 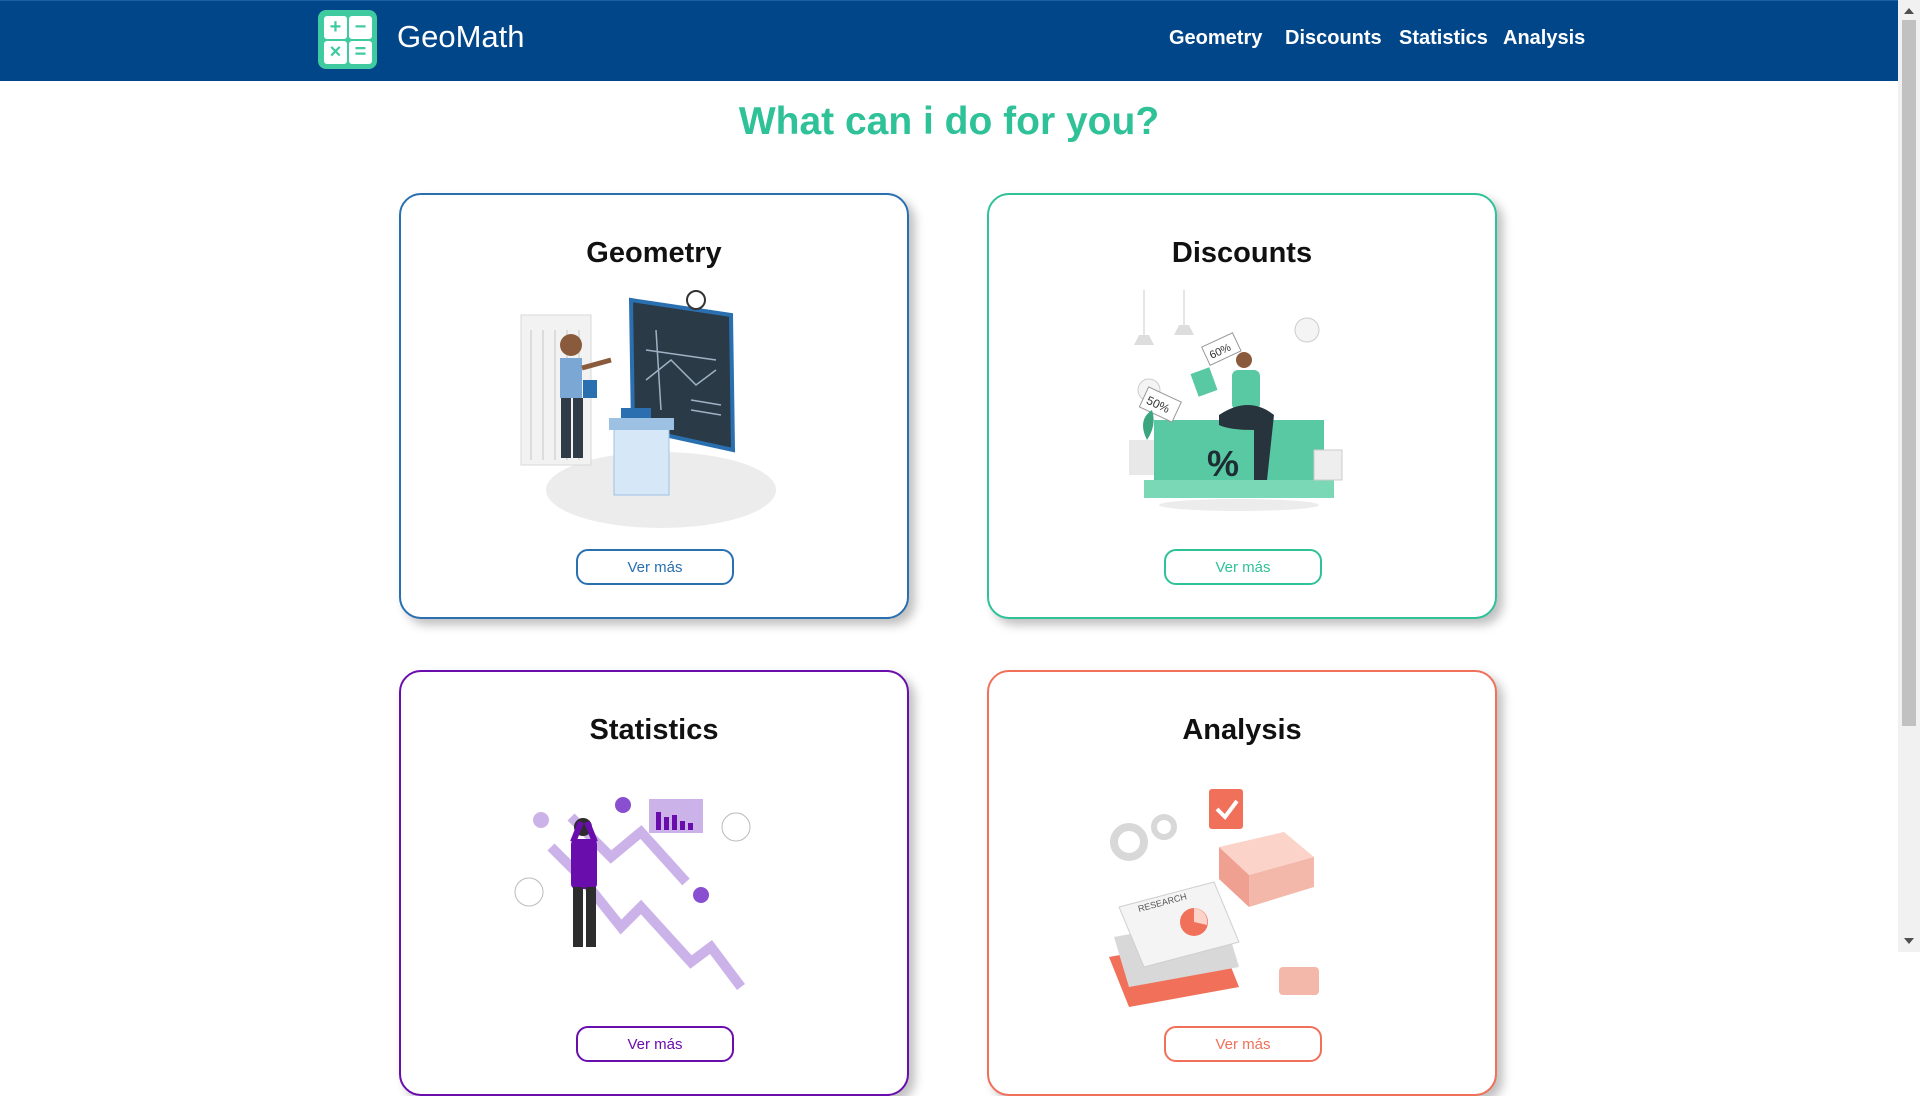 What do you see at coordinates (632, 893) in the screenshot?
I see `falling-statistics-illustration` at bounding box center [632, 893].